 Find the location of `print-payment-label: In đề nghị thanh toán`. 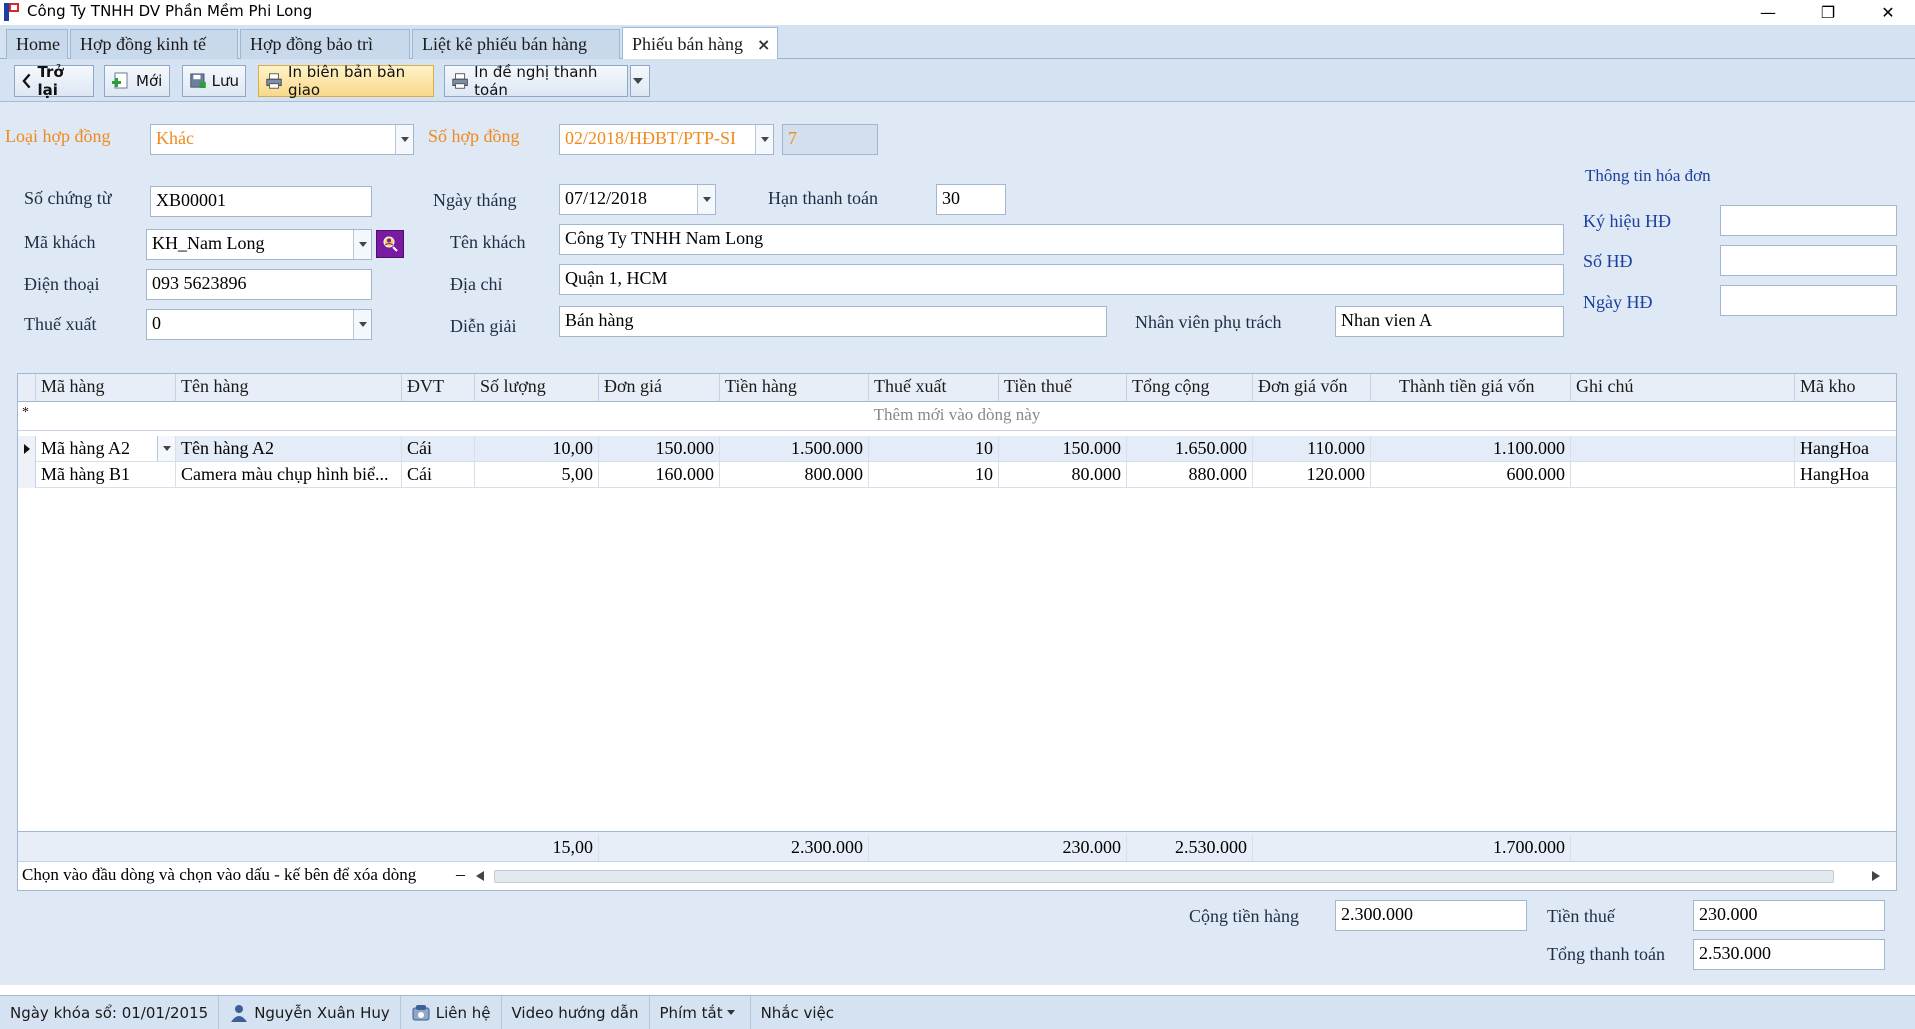

print-payment-label: In đề nghị thanh toán is located at coordinates (536, 81).